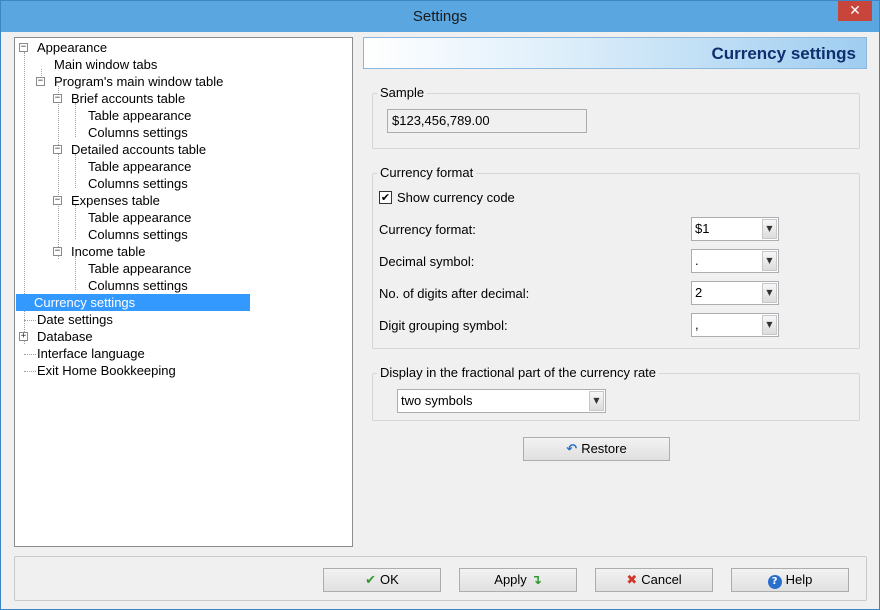  What do you see at coordinates (65, 336) in the screenshot?
I see `tree-item-database: Database` at bounding box center [65, 336].